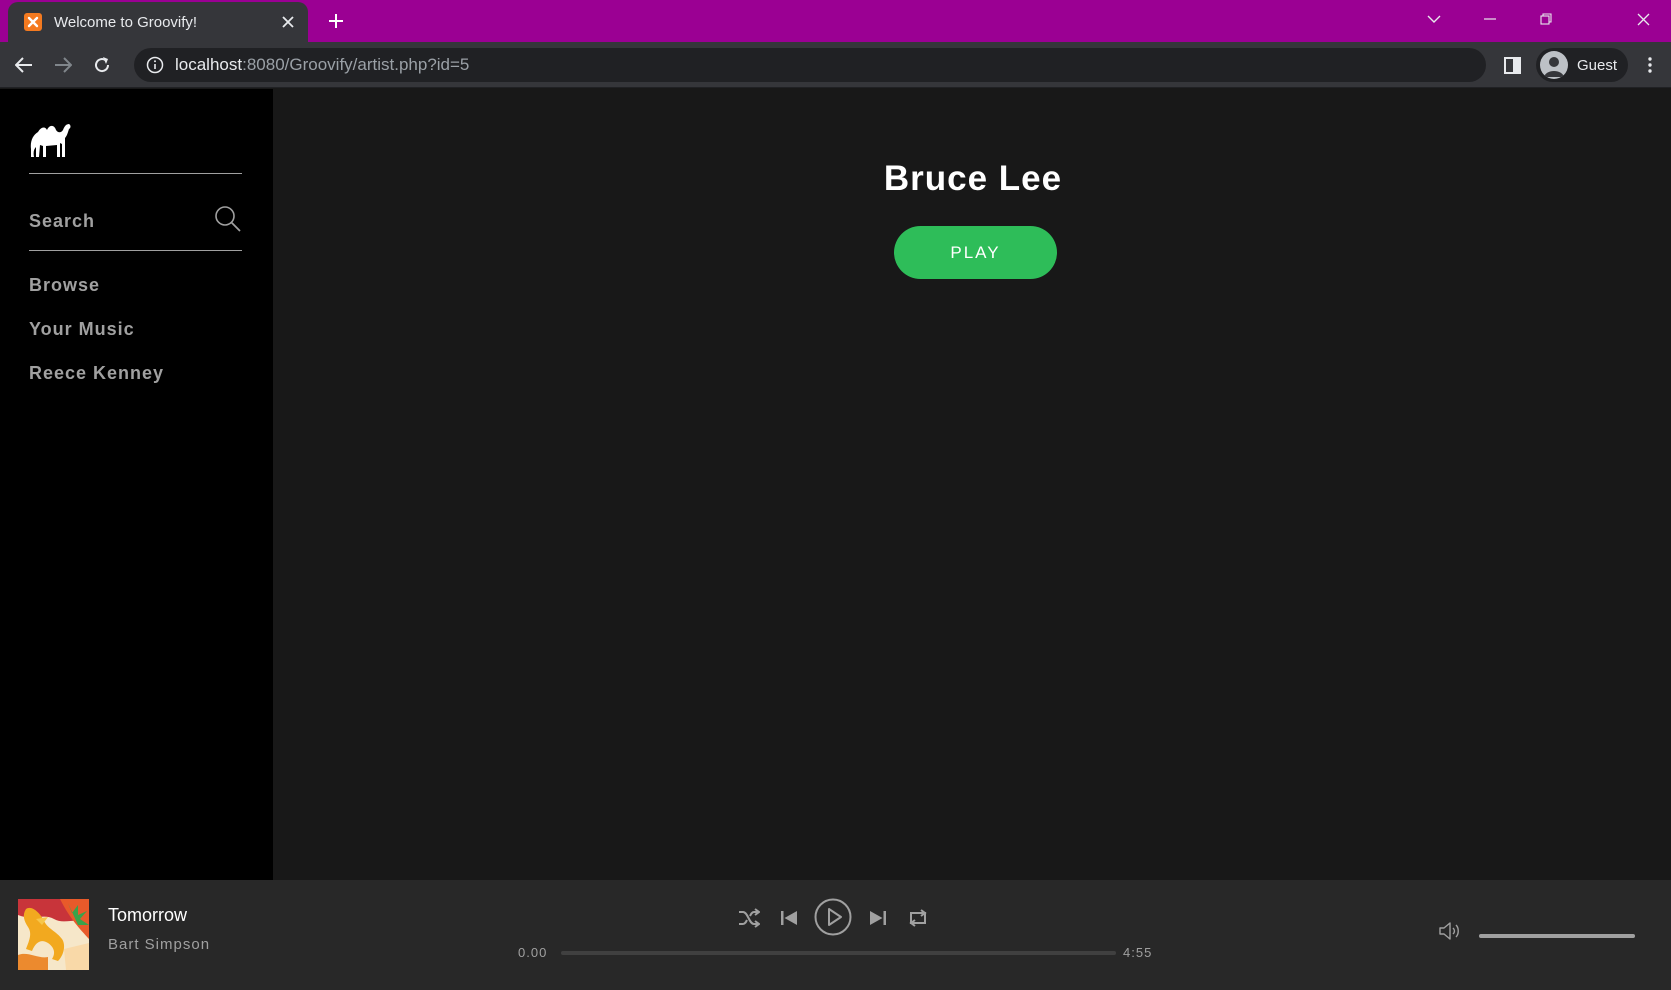 Image resolution: width=1671 pixels, height=990 pixels. I want to click on duration: 4:55, so click(1138, 952).